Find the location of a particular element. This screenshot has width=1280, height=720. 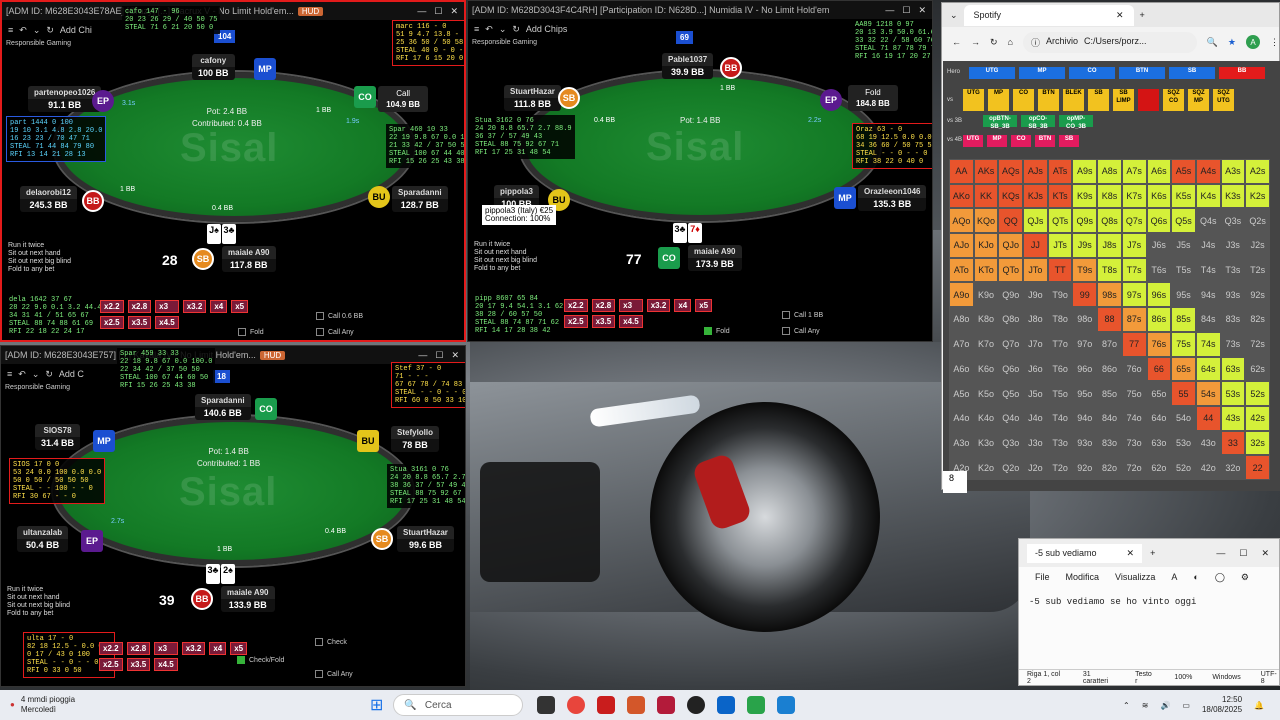

hand-cell-T3o: T3o is located at coordinates (1060, 443).